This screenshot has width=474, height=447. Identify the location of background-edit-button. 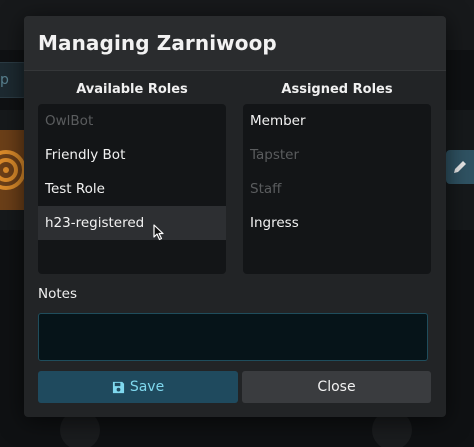
(460, 167).